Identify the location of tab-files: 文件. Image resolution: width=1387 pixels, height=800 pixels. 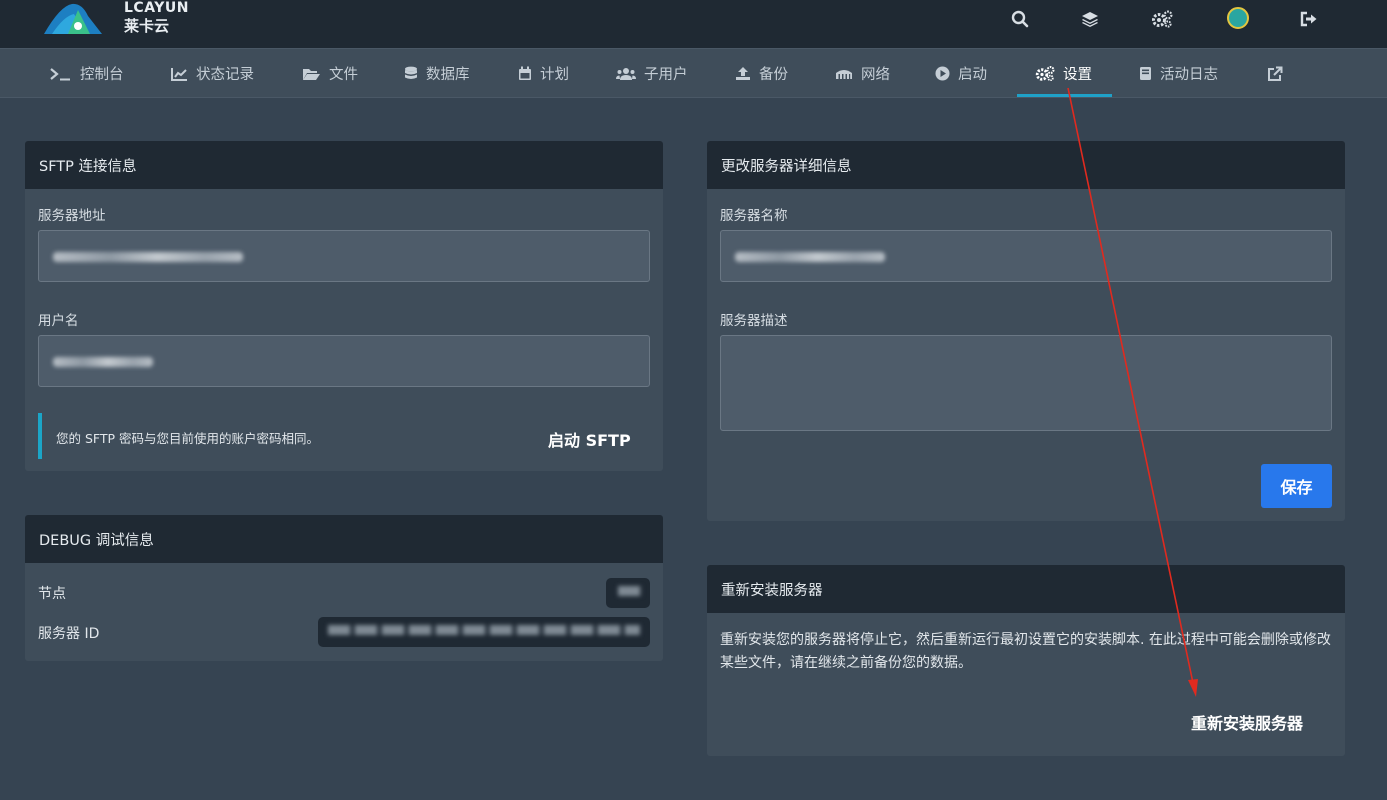
(330, 73).